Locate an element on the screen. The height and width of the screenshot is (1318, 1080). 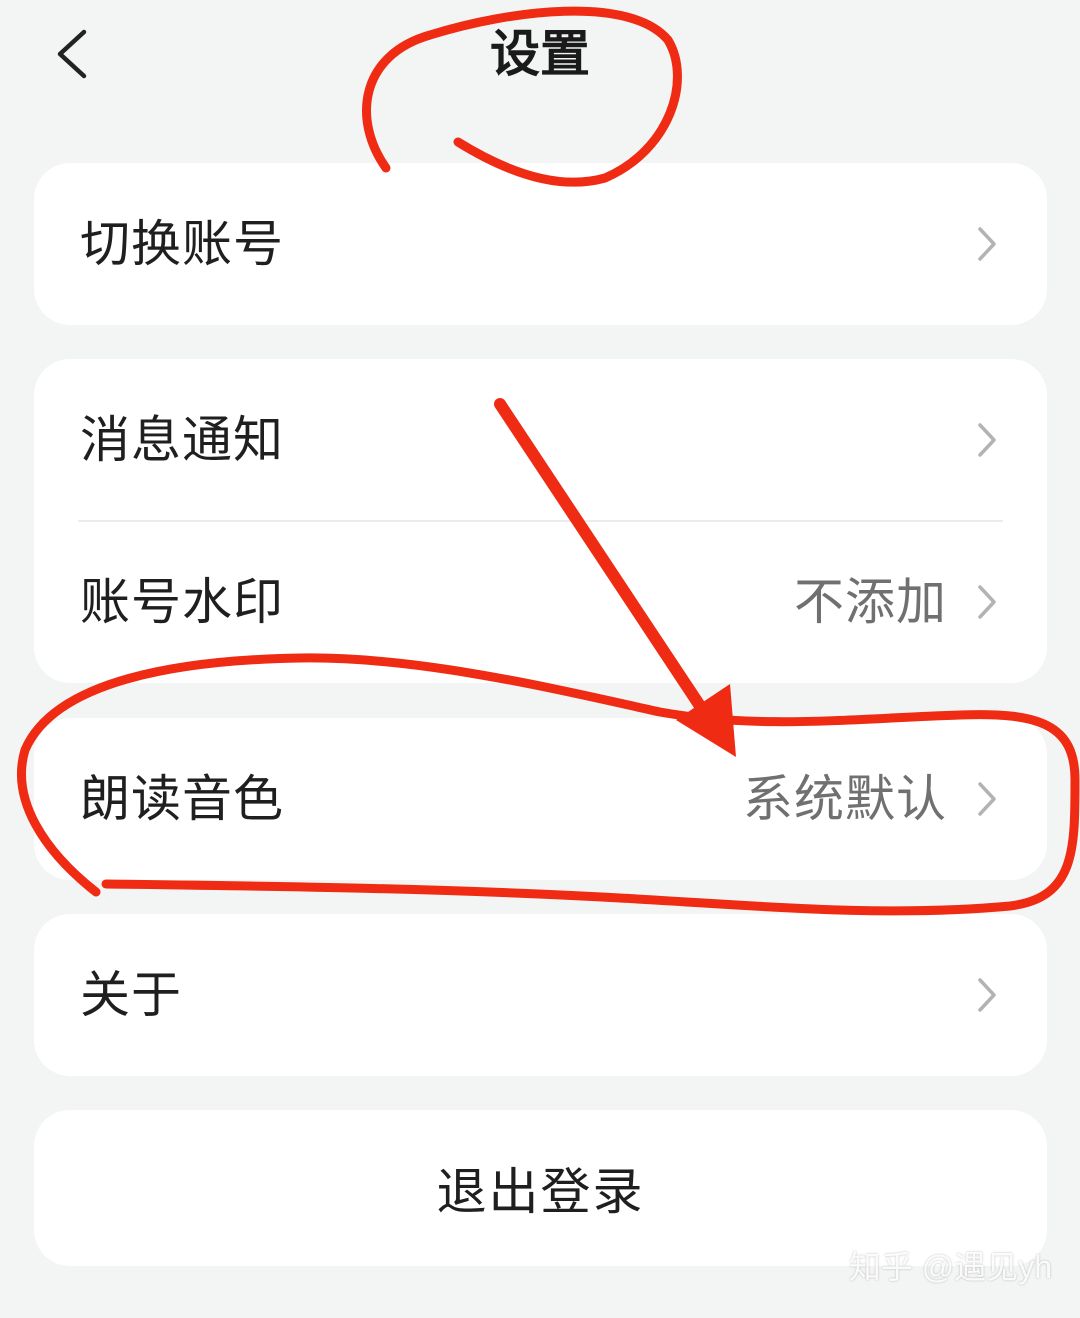
account-card: 切换账号 is located at coordinates (540, 244).